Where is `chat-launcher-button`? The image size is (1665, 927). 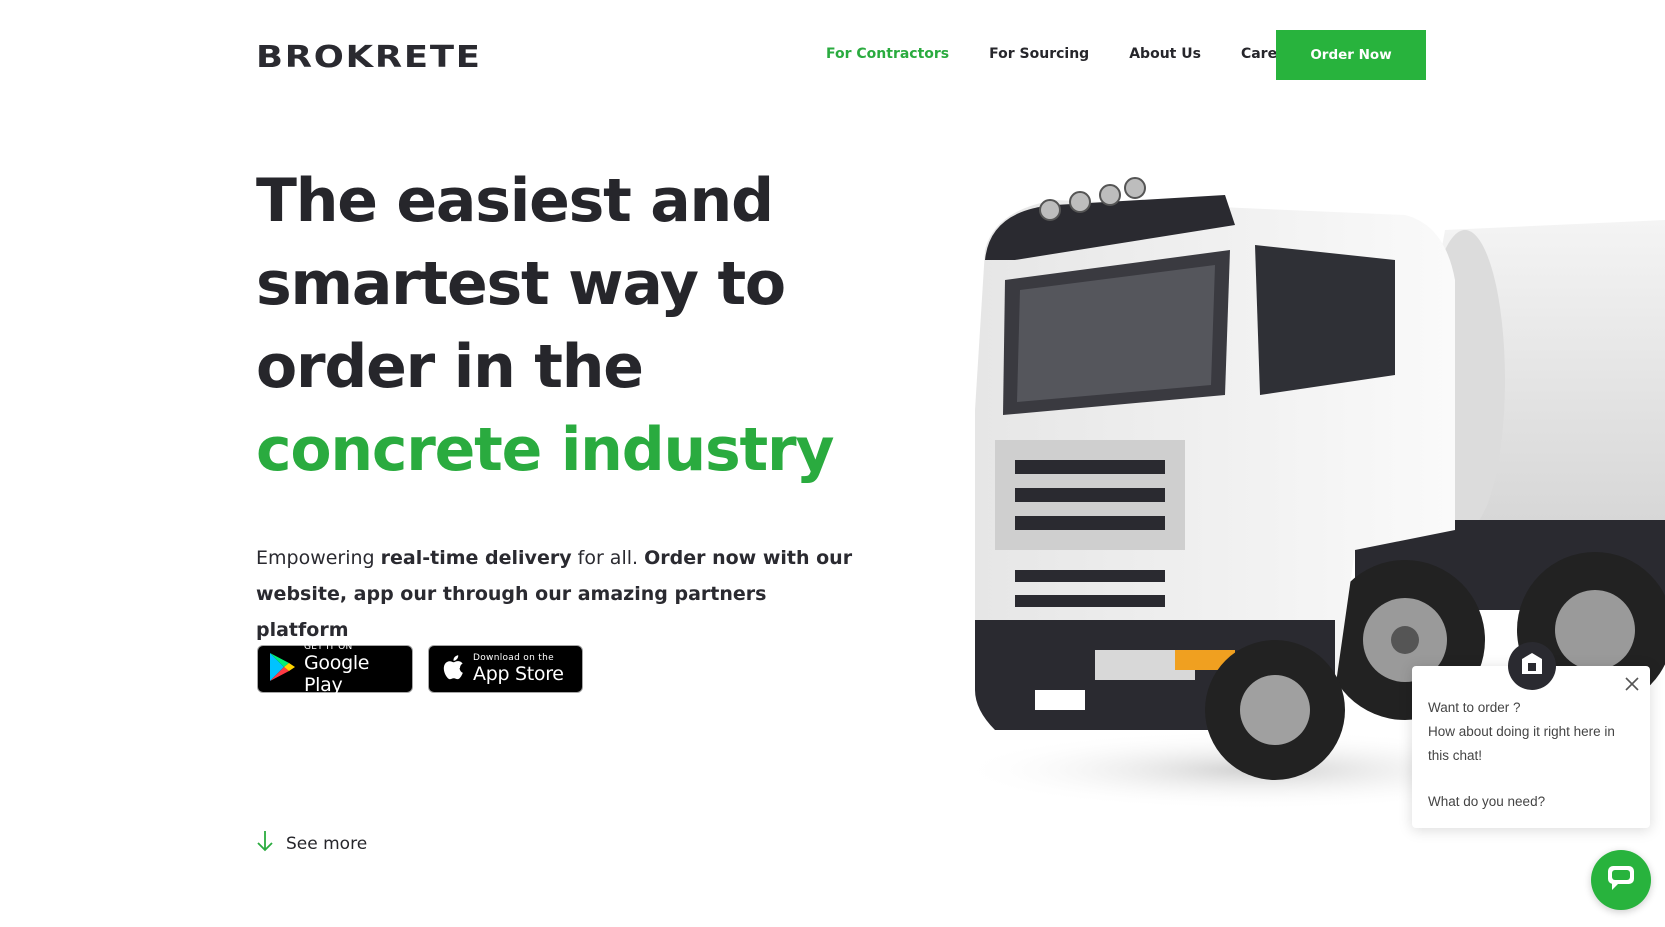
chat-launcher-button is located at coordinates (1621, 880).